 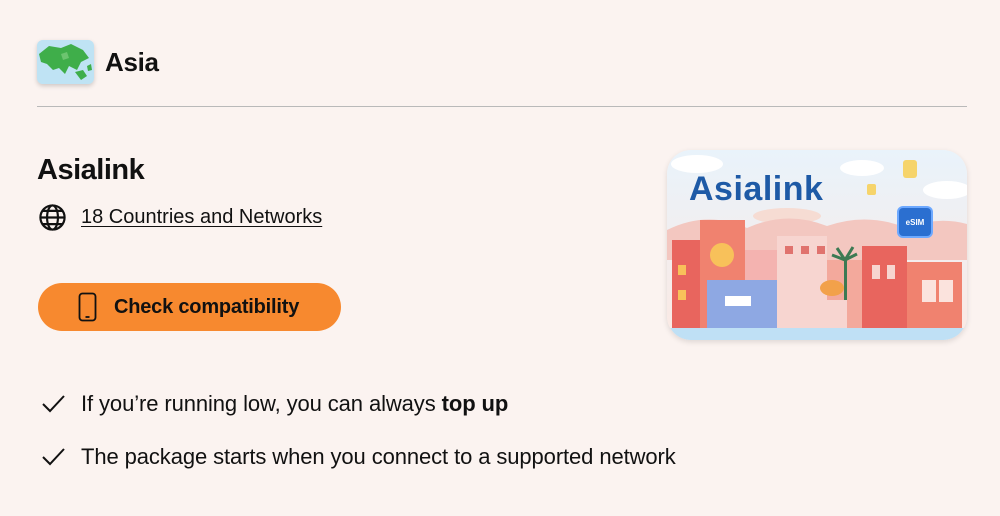 What do you see at coordinates (207, 306) in the screenshot?
I see `check-compatibility-label: Check compatibility` at bounding box center [207, 306].